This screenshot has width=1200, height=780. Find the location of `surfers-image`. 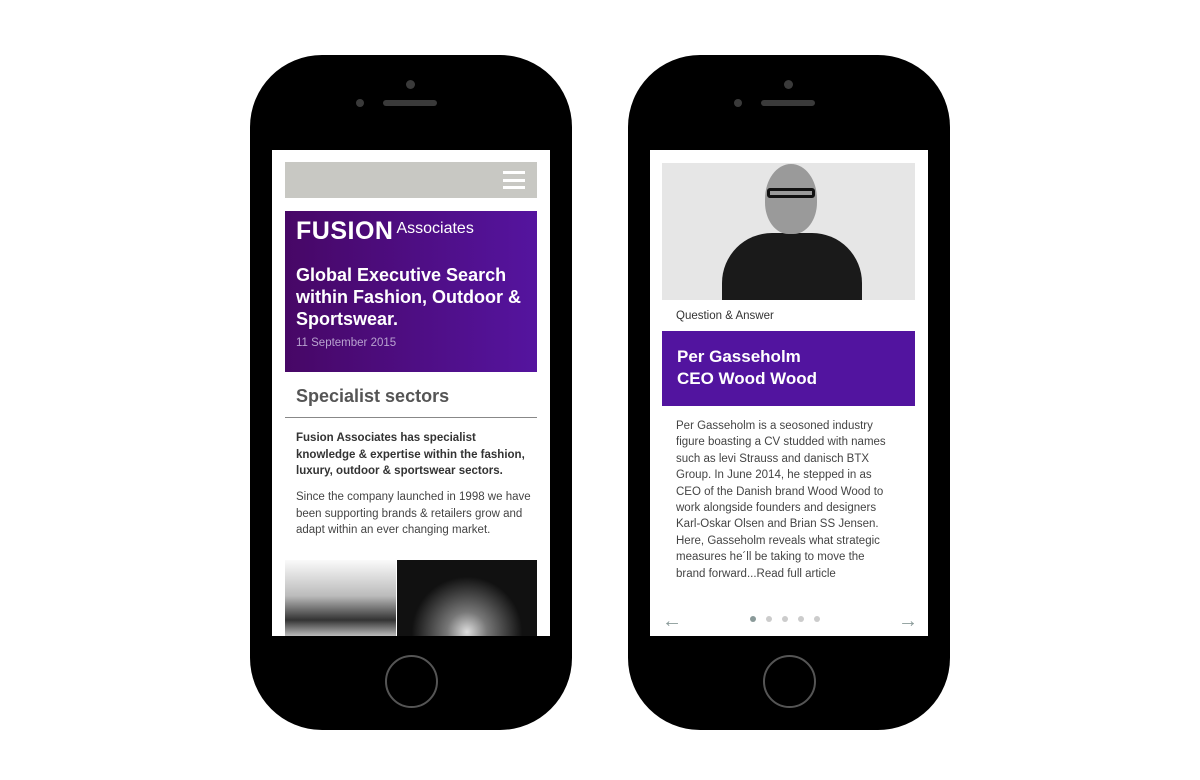

surfers-image is located at coordinates (340, 598).